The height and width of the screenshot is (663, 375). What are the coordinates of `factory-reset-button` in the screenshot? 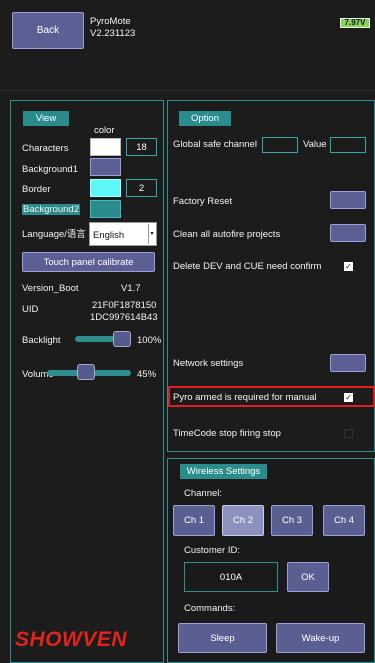 It's located at (348, 200).